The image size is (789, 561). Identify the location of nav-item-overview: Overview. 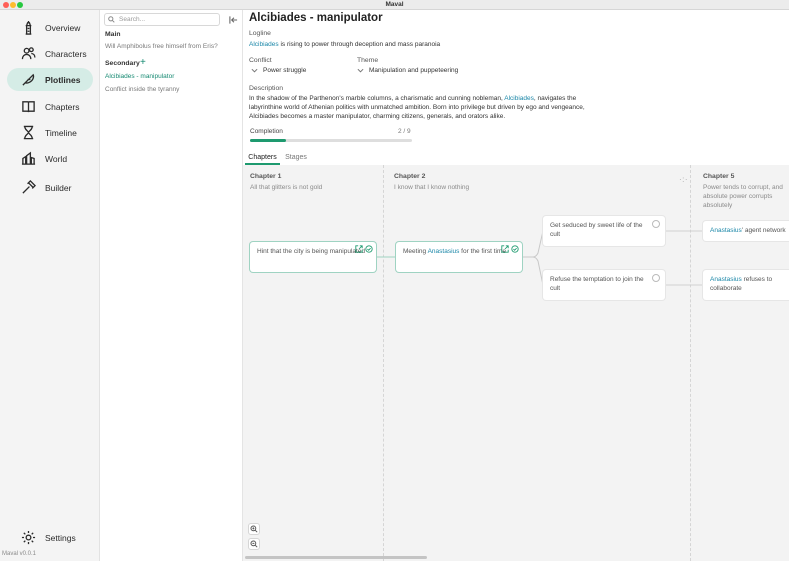
(50, 27).